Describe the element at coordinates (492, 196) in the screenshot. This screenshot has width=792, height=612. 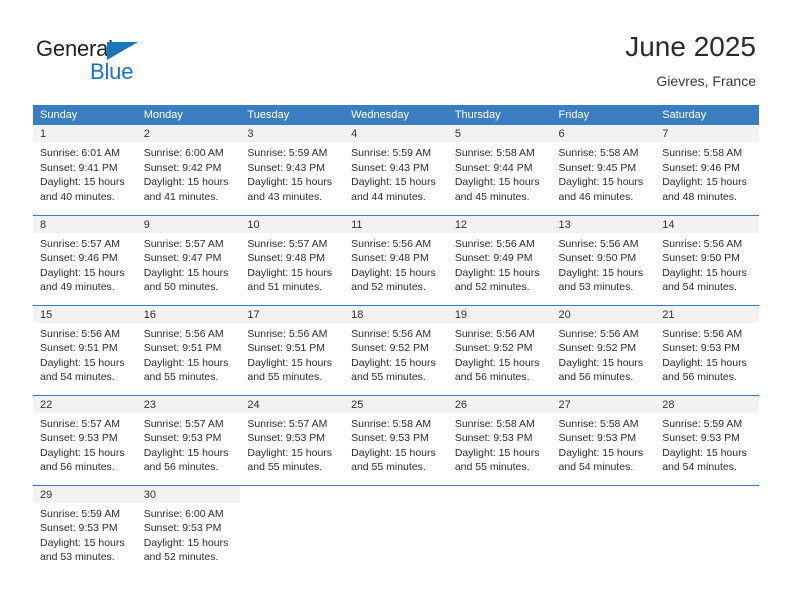
I see `daylight-text-line2: and 45 minutes.` at that location.